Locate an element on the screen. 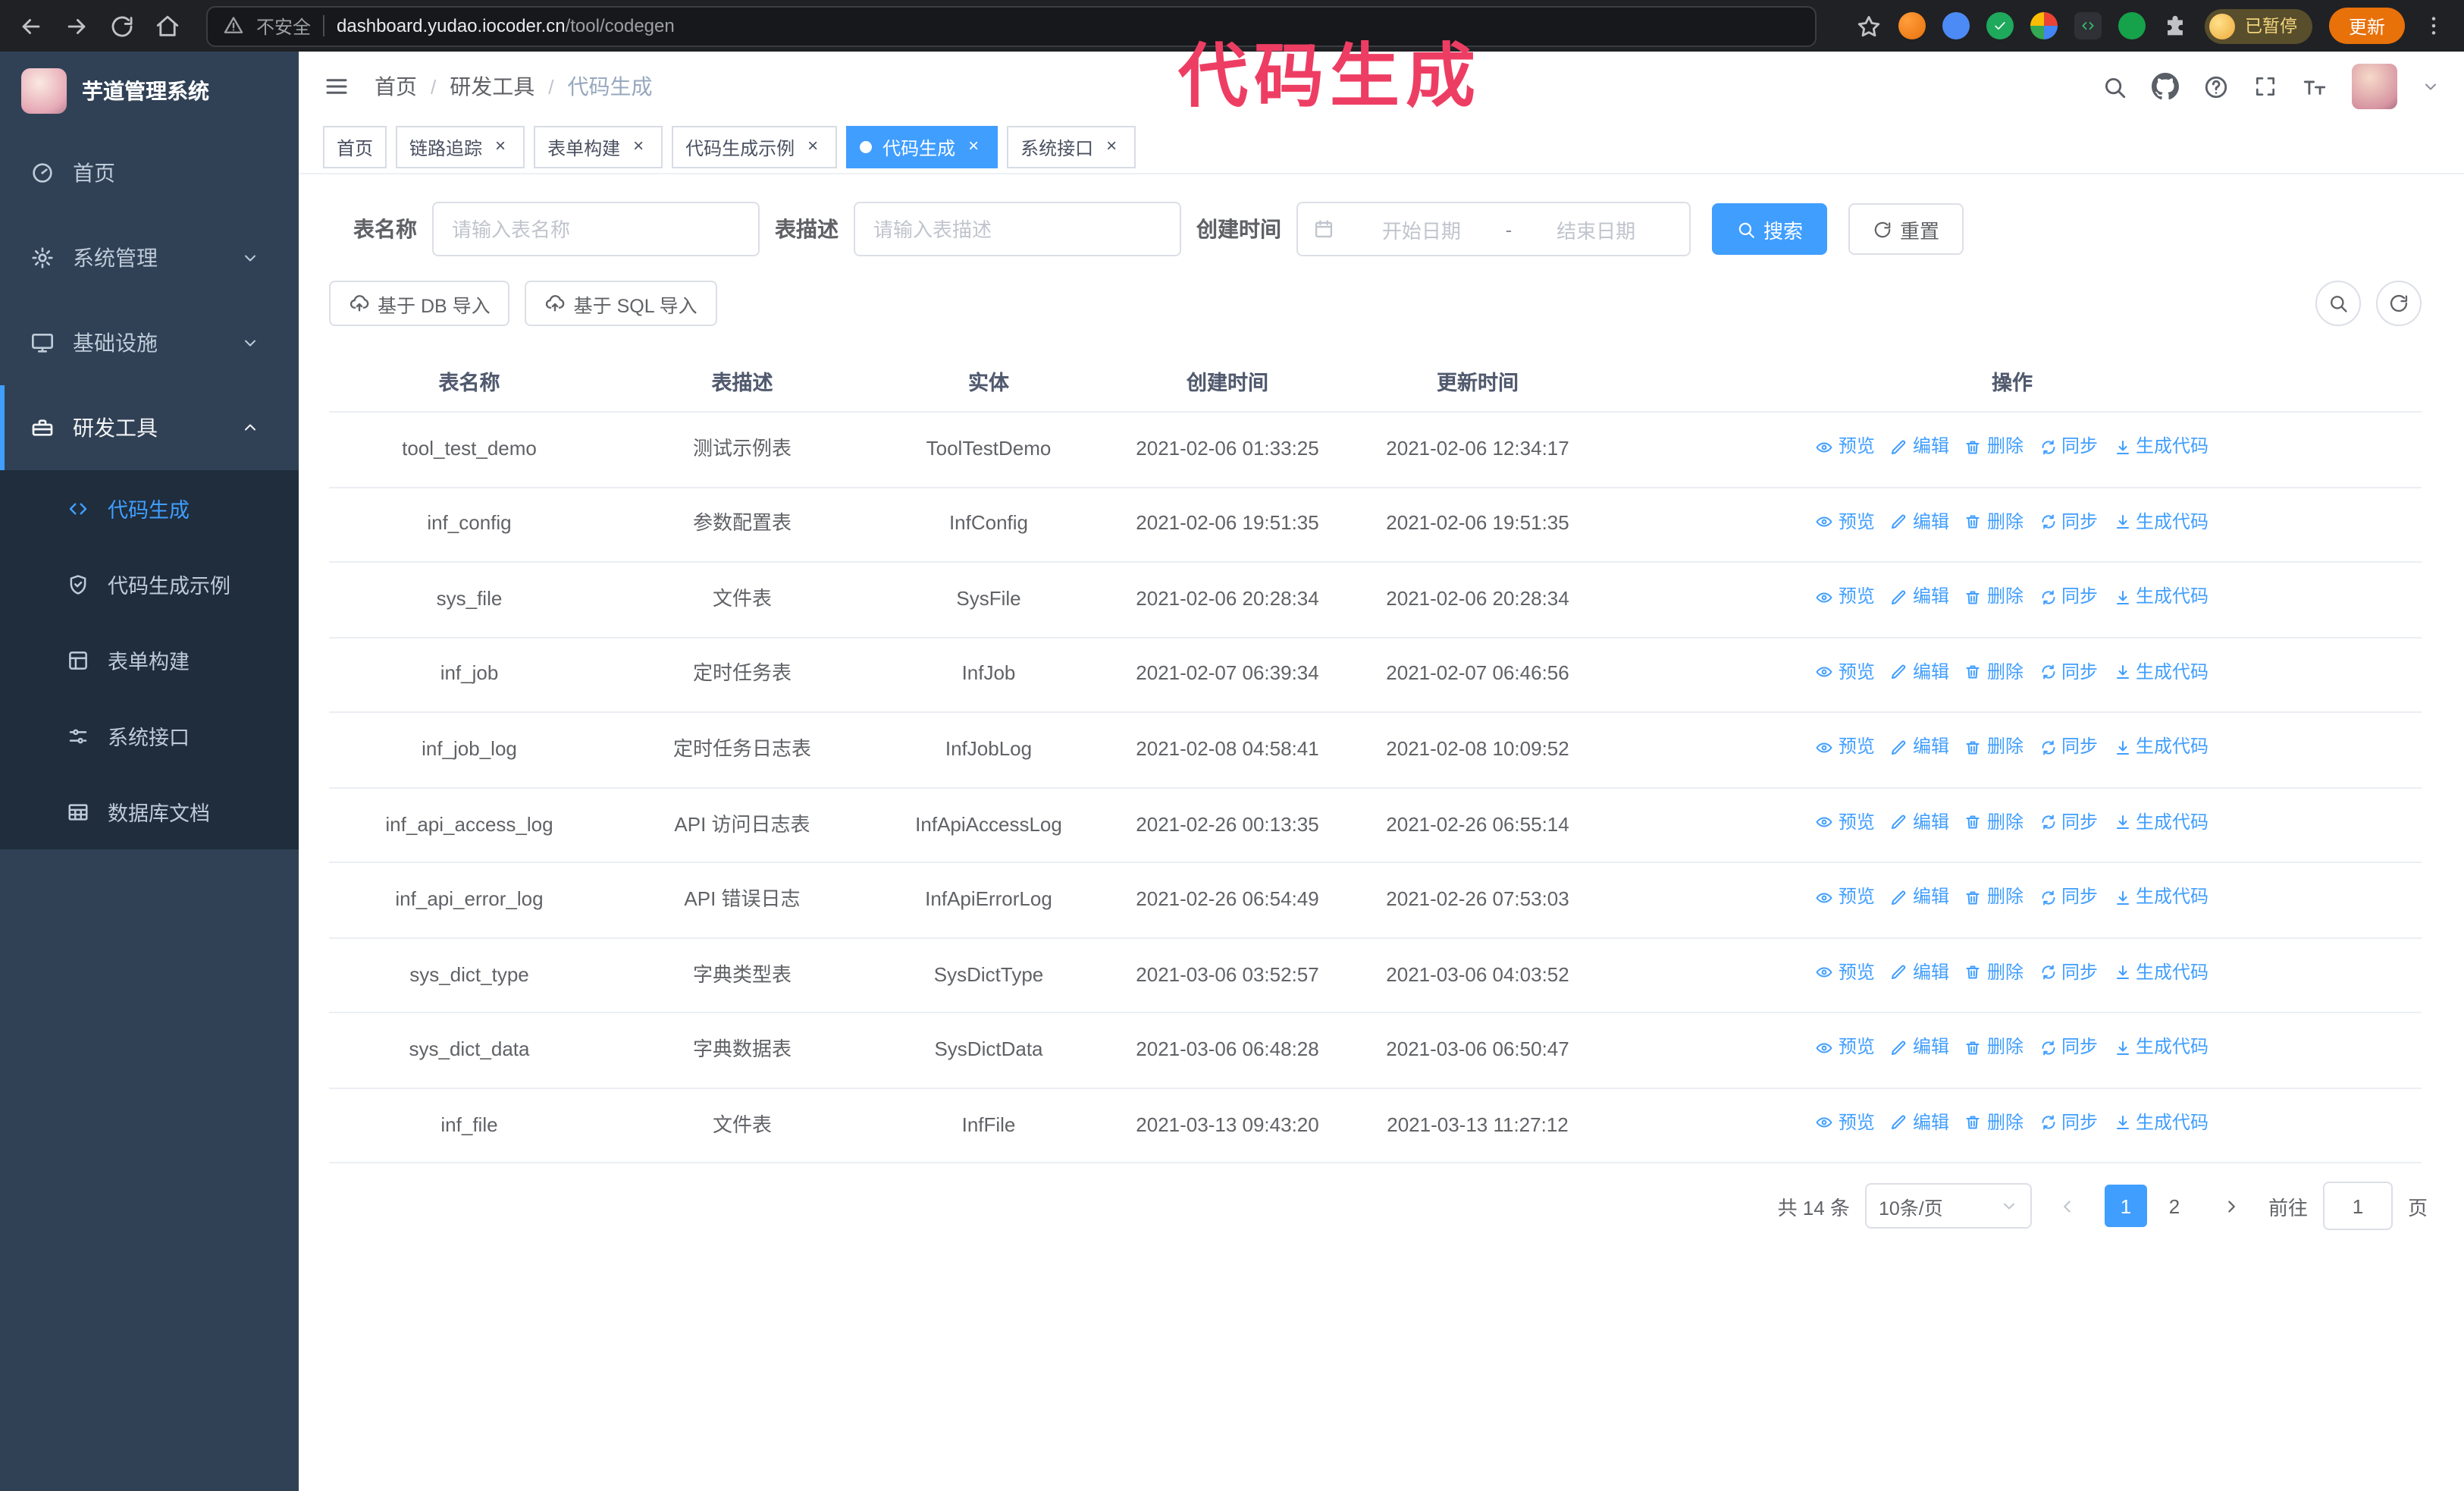 The width and height of the screenshot is (2464, 1491). page-size-select: 10条/页 is located at coordinates (1948, 1206).